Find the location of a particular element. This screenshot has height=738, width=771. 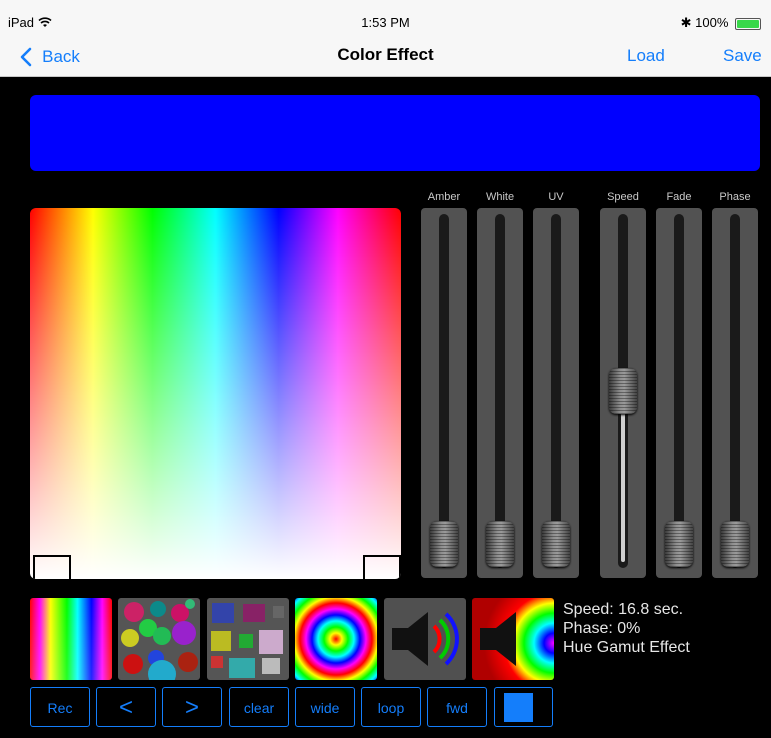

load-button: Load is located at coordinates (646, 56).